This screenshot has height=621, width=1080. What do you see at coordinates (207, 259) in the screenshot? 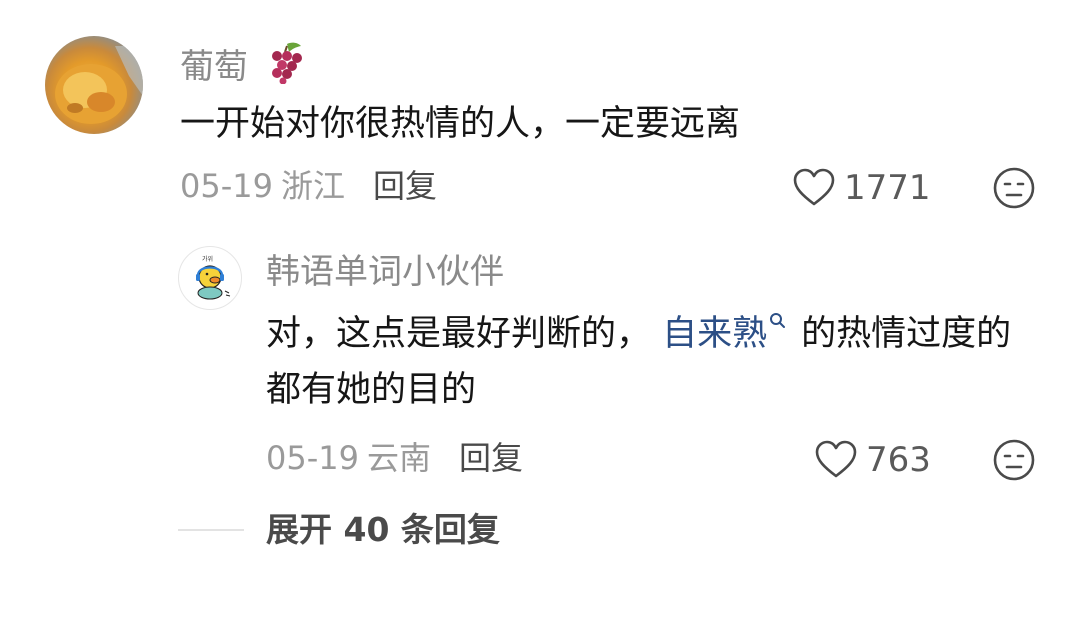
I see `avatar-text: 가위` at bounding box center [207, 259].